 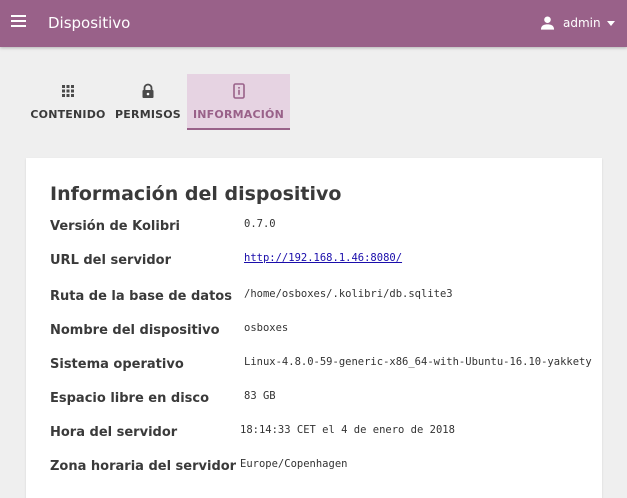 I want to click on page-title: Dispositivo, so click(x=89, y=23).